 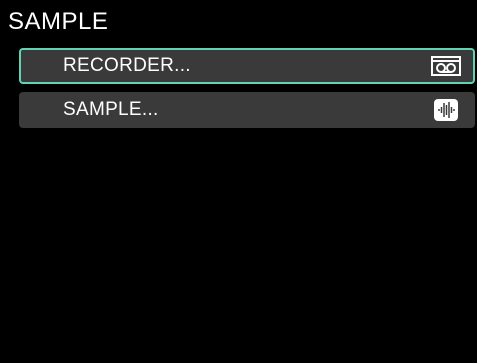 What do you see at coordinates (446, 110) in the screenshot?
I see `waveform-icon` at bounding box center [446, 110].